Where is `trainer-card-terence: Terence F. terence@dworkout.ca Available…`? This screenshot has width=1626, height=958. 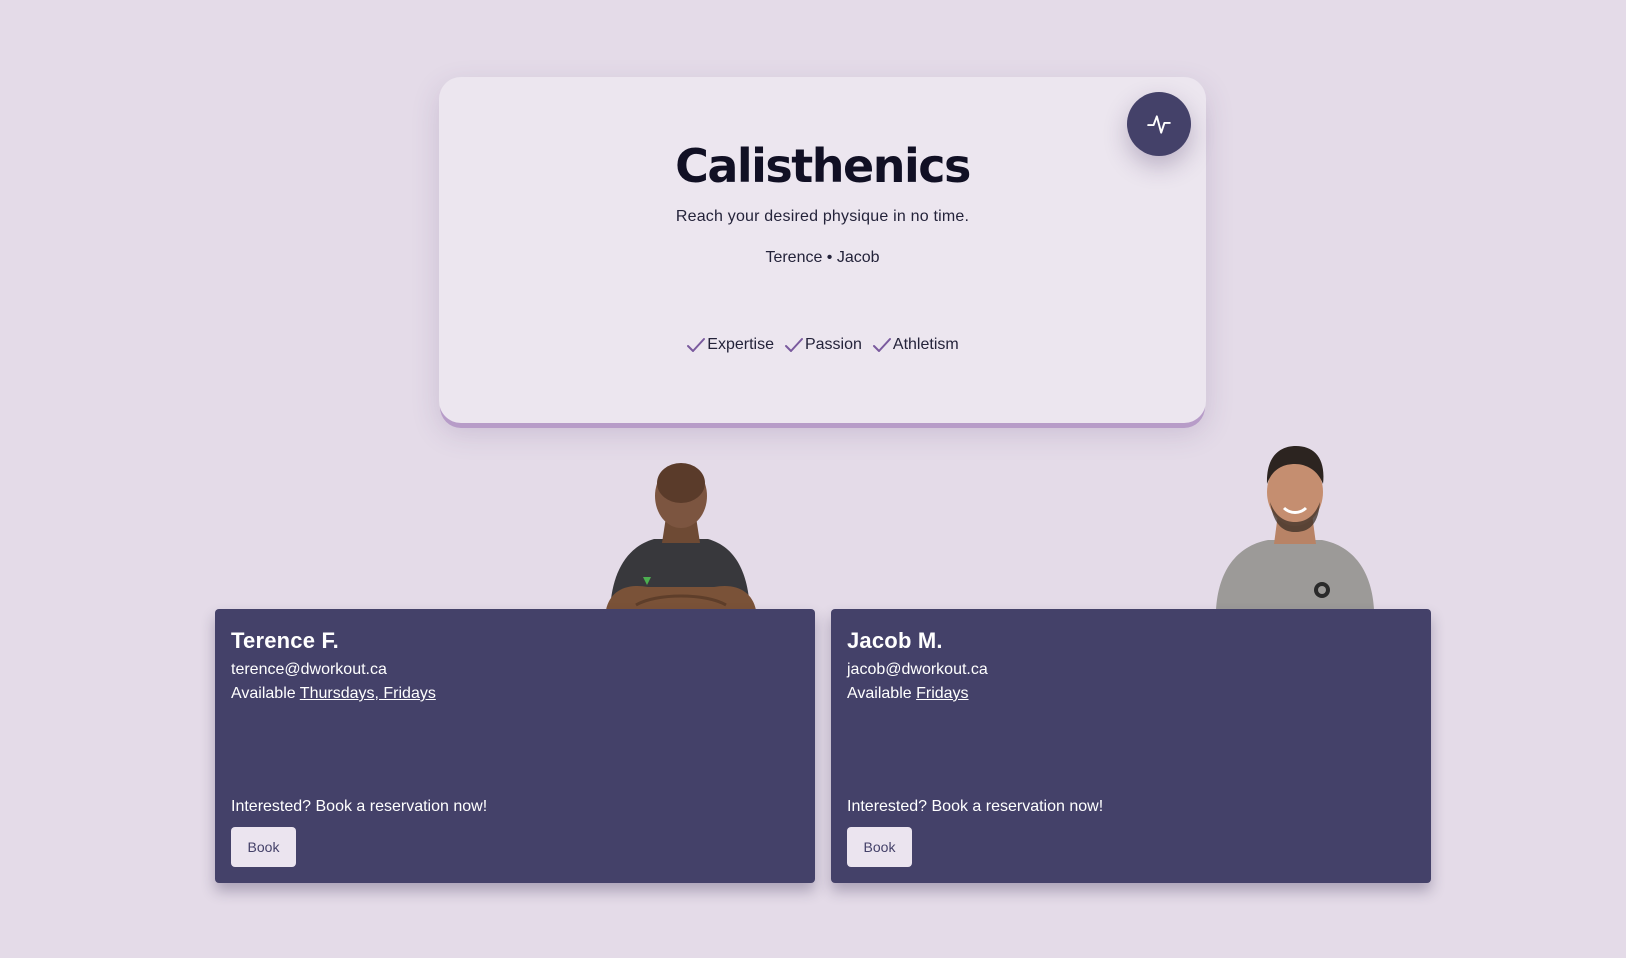
trainer-card-terence: Terence F. terence@dworkout.ca Available… is located at coordinates (515, 746).